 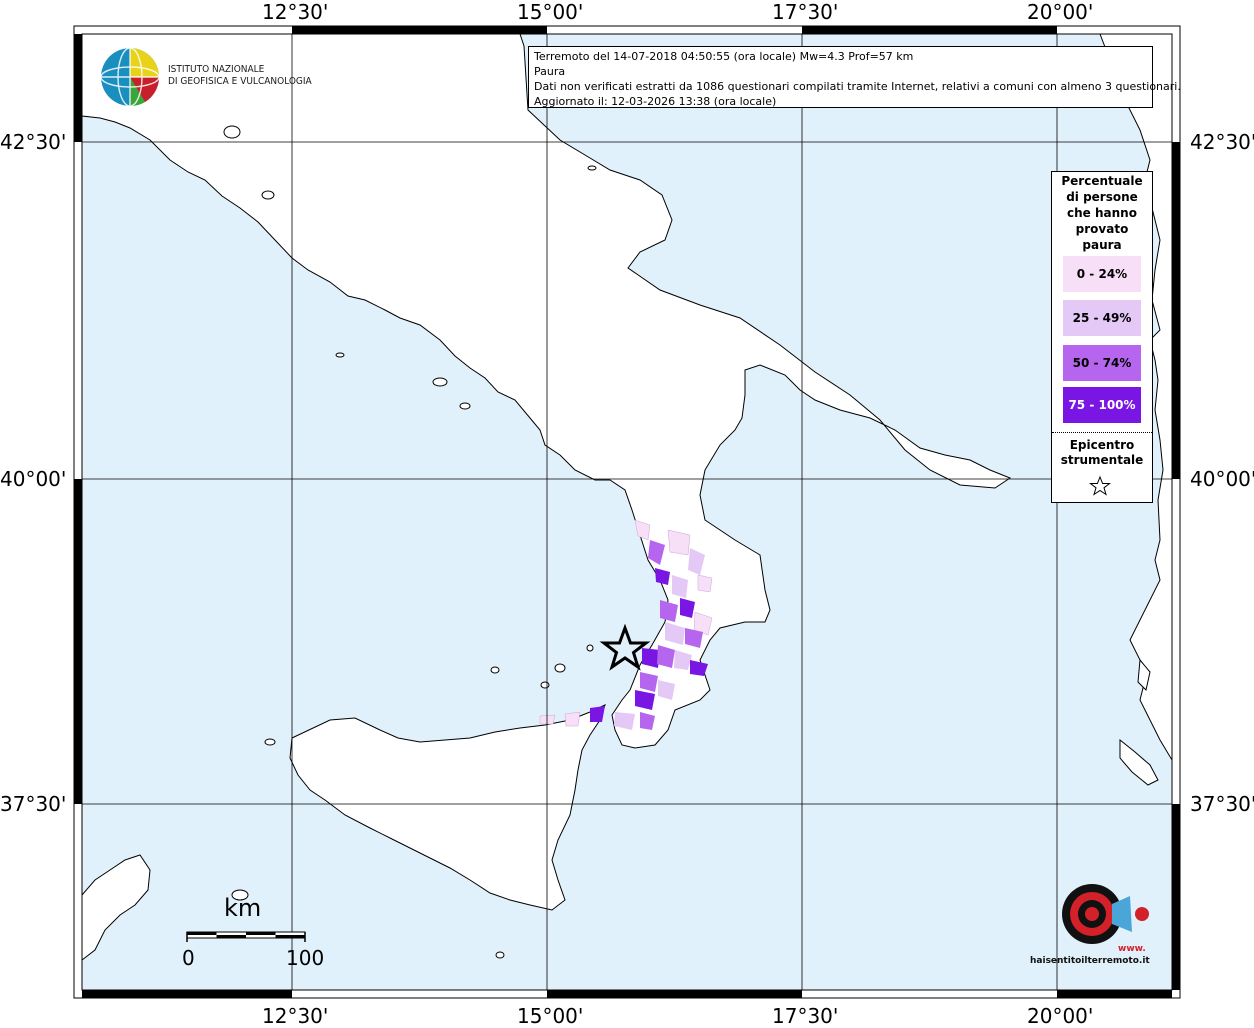 I want to click on land-island-ischia, so click(x=465, y=406).